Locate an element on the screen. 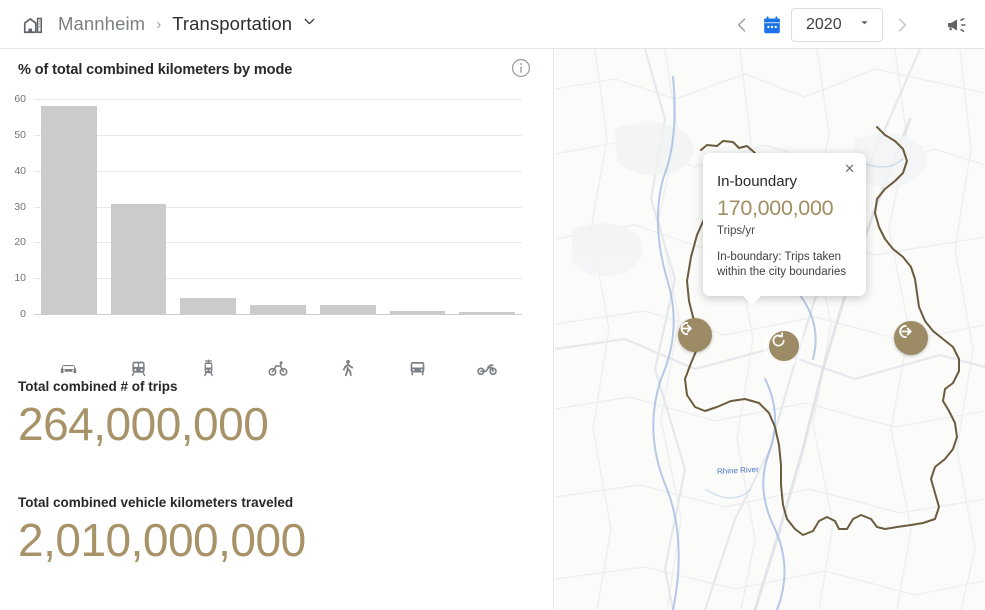  map-marker-outbound is located at coordinates (911, 338).